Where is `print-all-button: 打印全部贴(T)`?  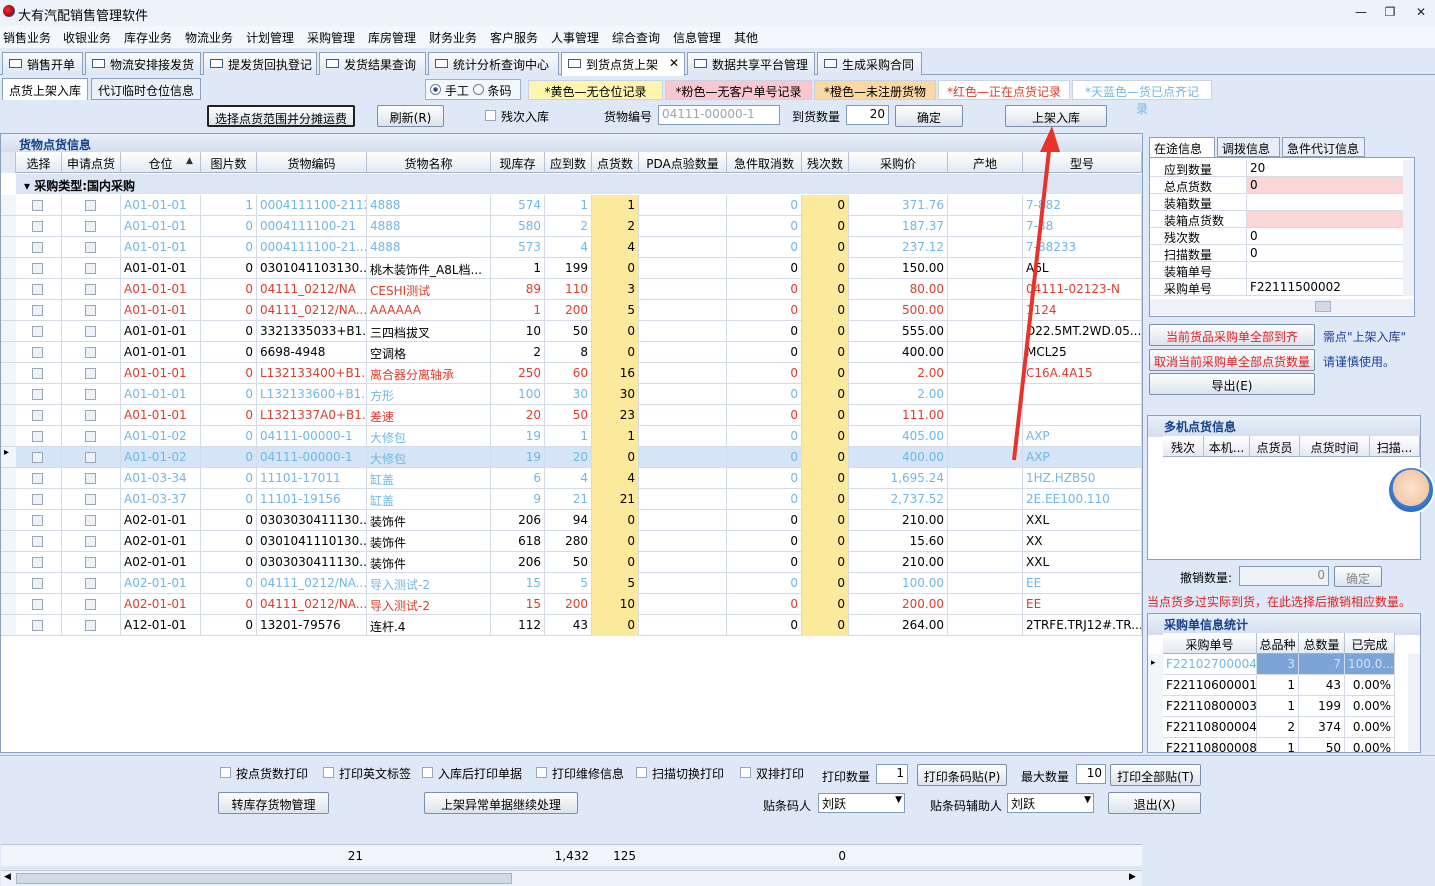
print-all-button: 打印全部贴(T) is located at coordinates (1155, 775).